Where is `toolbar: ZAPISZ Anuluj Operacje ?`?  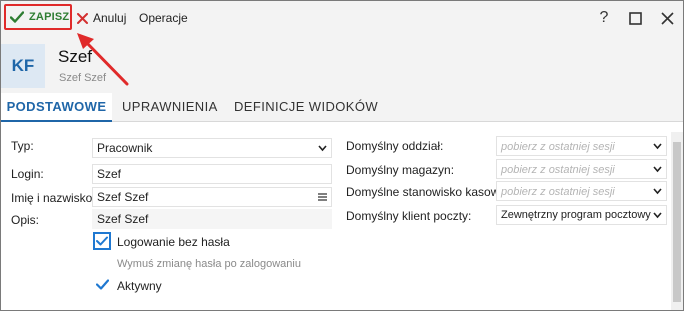
toolbar: ZAPISZ Anuluj Operacje ? is located at coordinates (342, 18).